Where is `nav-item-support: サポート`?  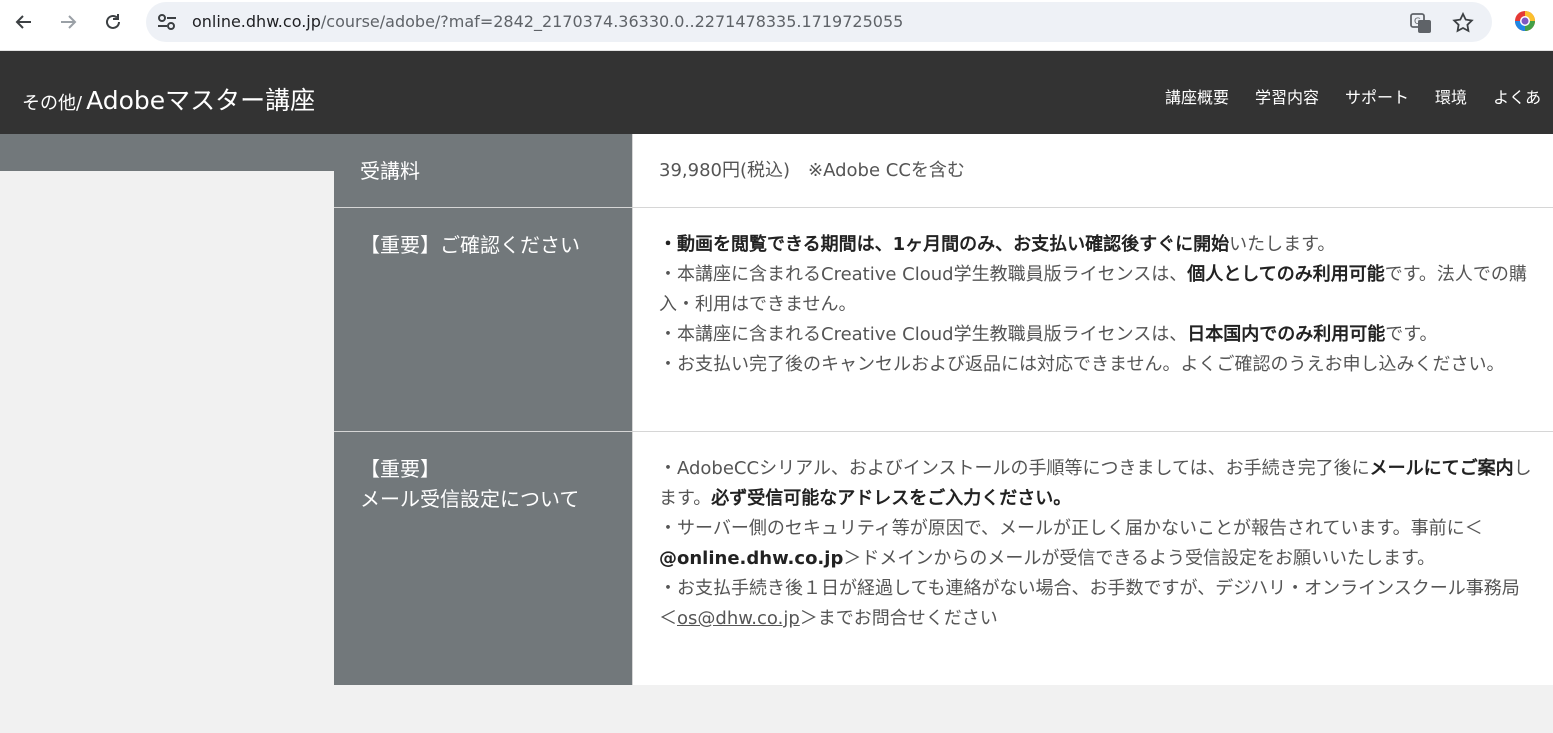 nav-item-support: サポート is located at coordinates (1377, 96).